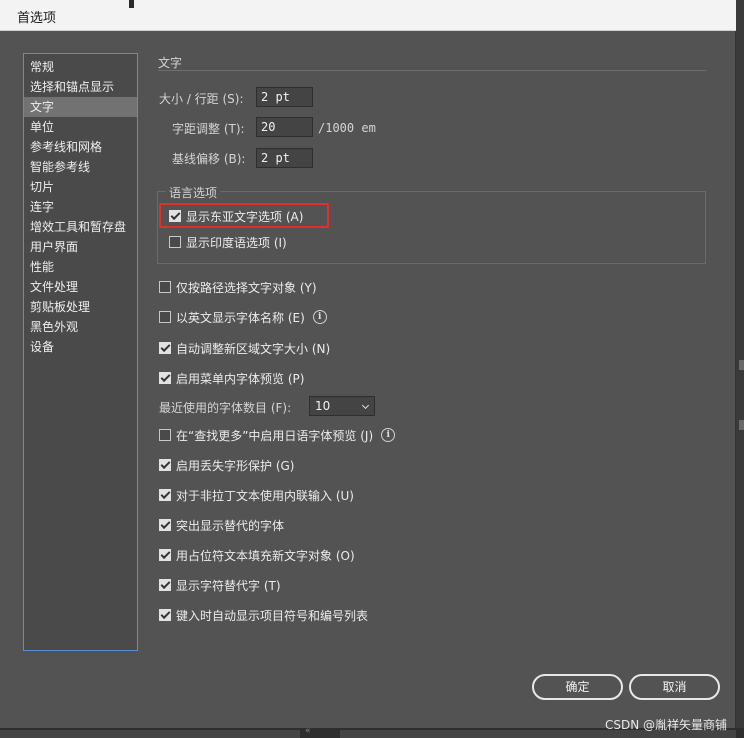 The width and height of the screenshot is (744, 738). Describe the element at coordinates (225, 408) in the screenshot. I see `recent-fonts-label: 最近使用的字体数目 (F):` at that location.